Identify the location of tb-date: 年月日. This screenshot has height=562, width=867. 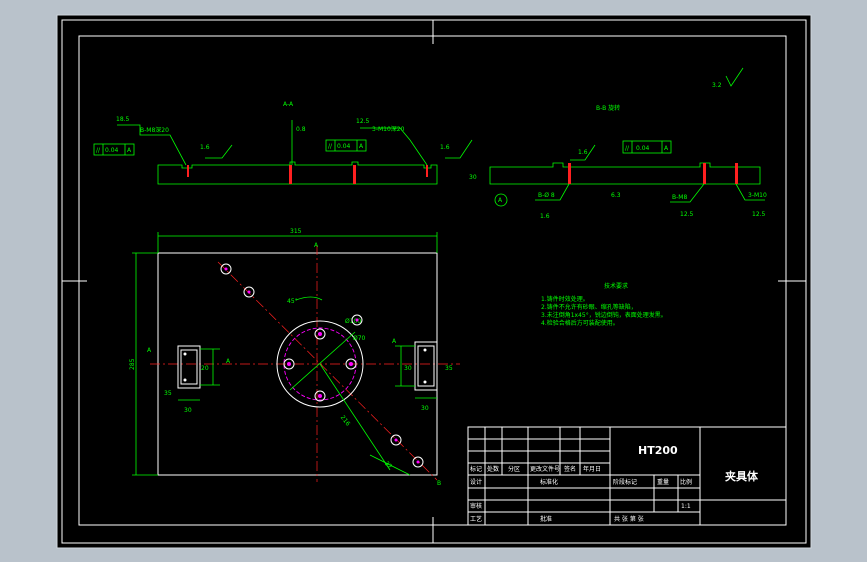
(592, 469).